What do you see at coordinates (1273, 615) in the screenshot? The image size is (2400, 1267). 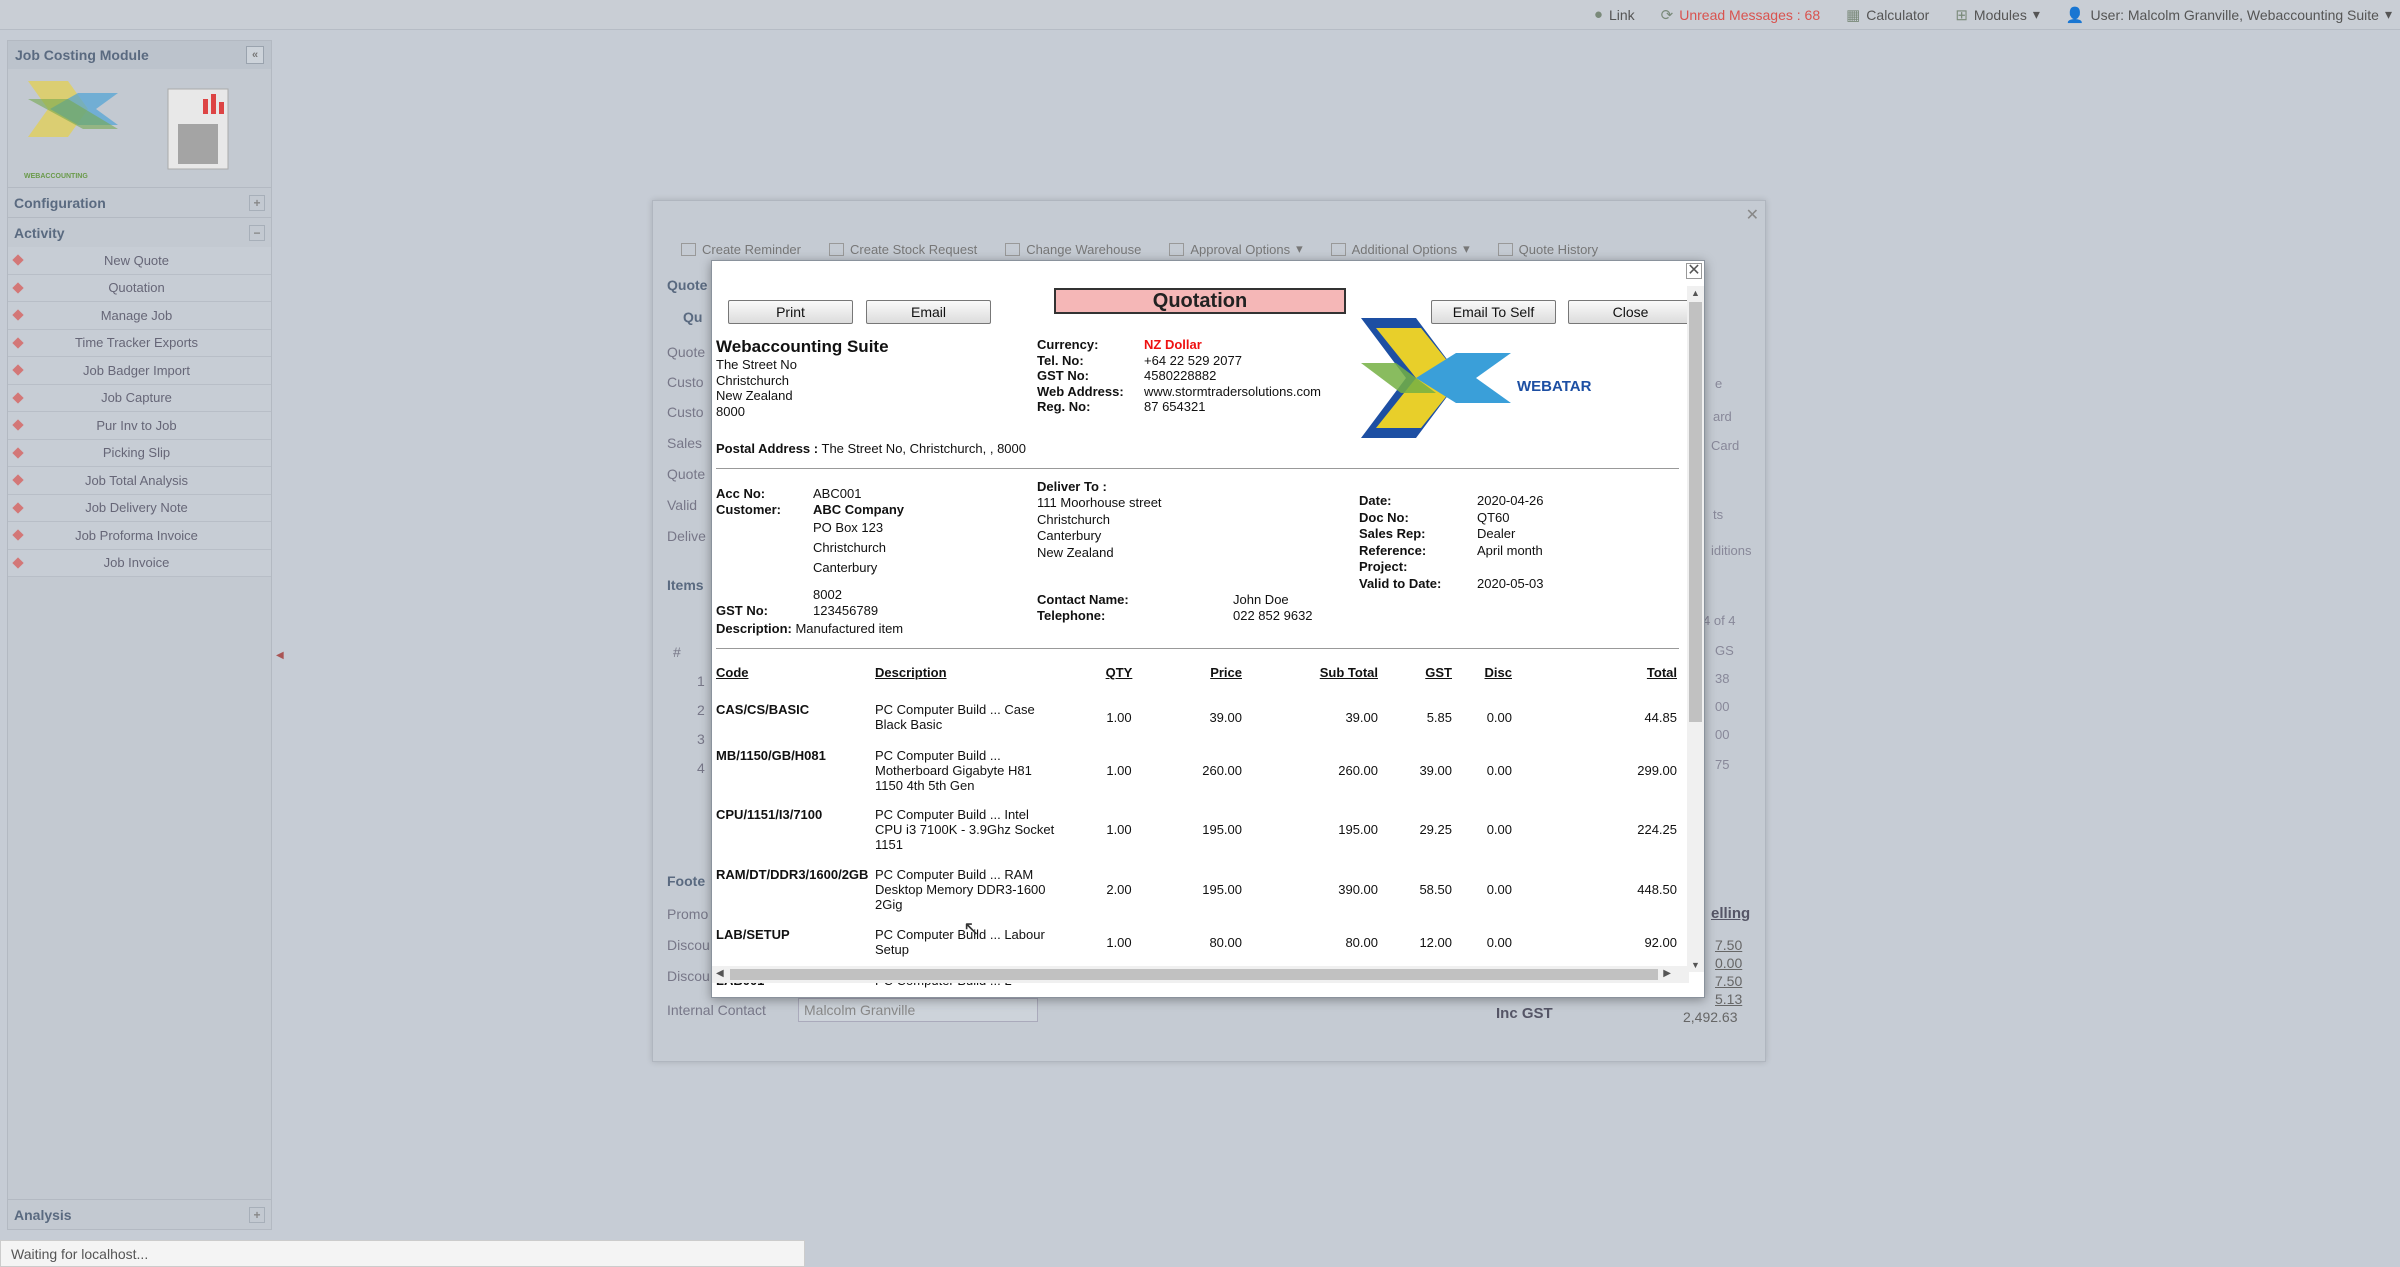 I see `telephone-value: 022 852 9632` at bounding box center [1273, 615].